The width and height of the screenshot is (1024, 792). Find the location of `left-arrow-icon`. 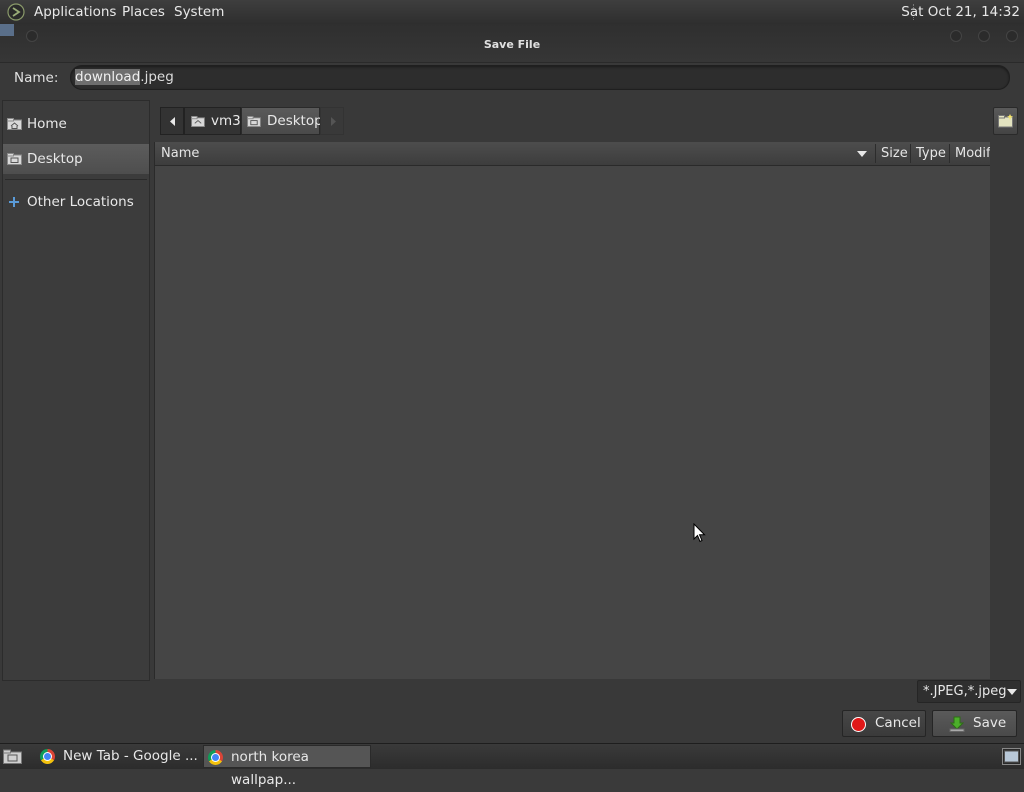

left-arrow-icon is located at coordinates (172, 121).